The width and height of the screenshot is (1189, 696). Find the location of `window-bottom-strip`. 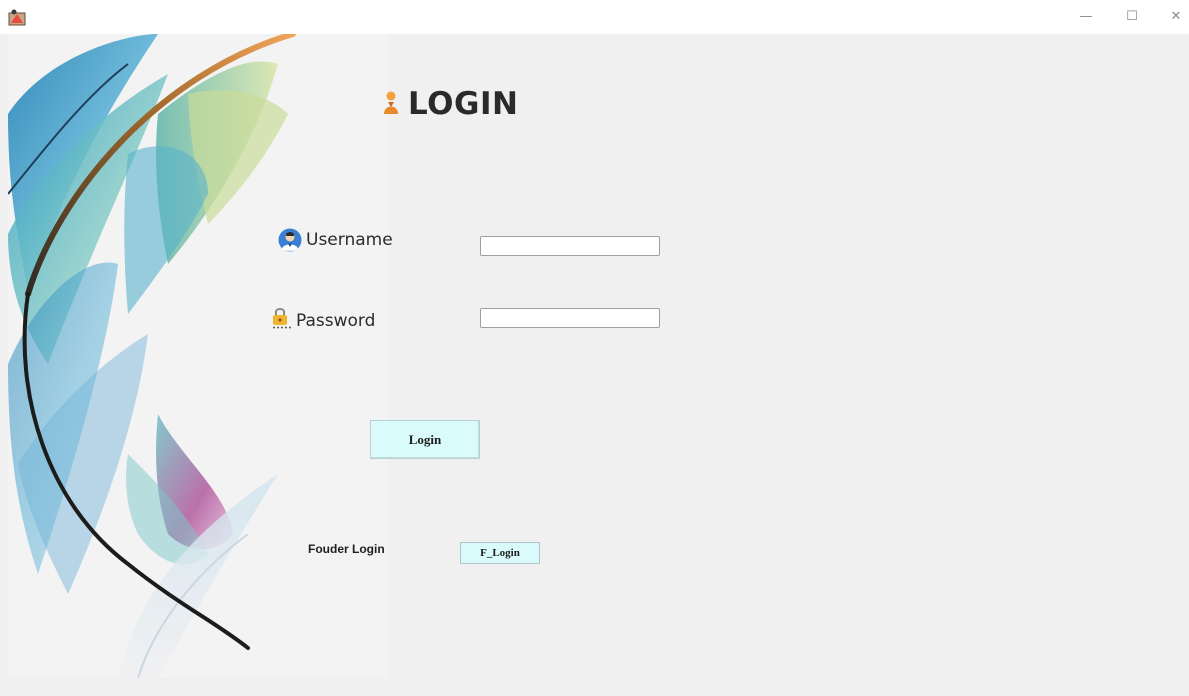

window-bottom-strip is located at coordinates (594, 687).